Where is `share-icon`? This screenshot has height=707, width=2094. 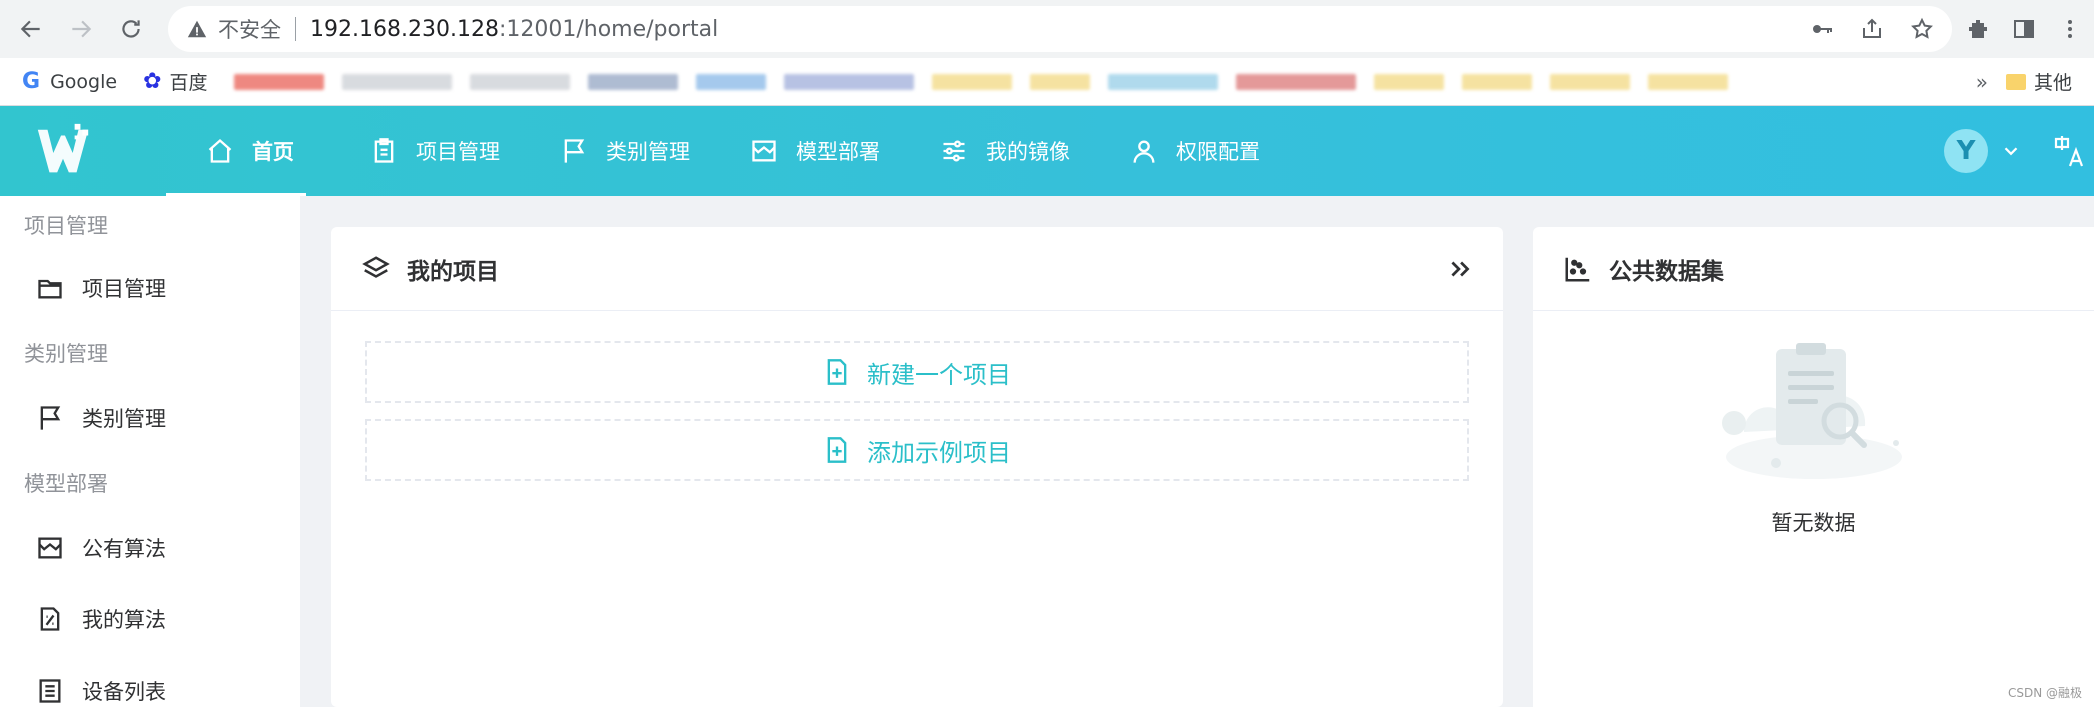
share-icon is located at coordinates (1872, 29).